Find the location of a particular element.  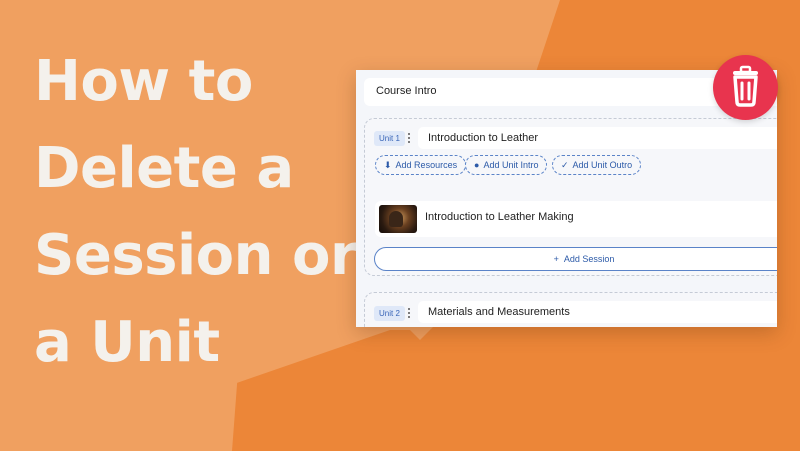

add-session-label: Add Session is located at coordinates (589, 259).